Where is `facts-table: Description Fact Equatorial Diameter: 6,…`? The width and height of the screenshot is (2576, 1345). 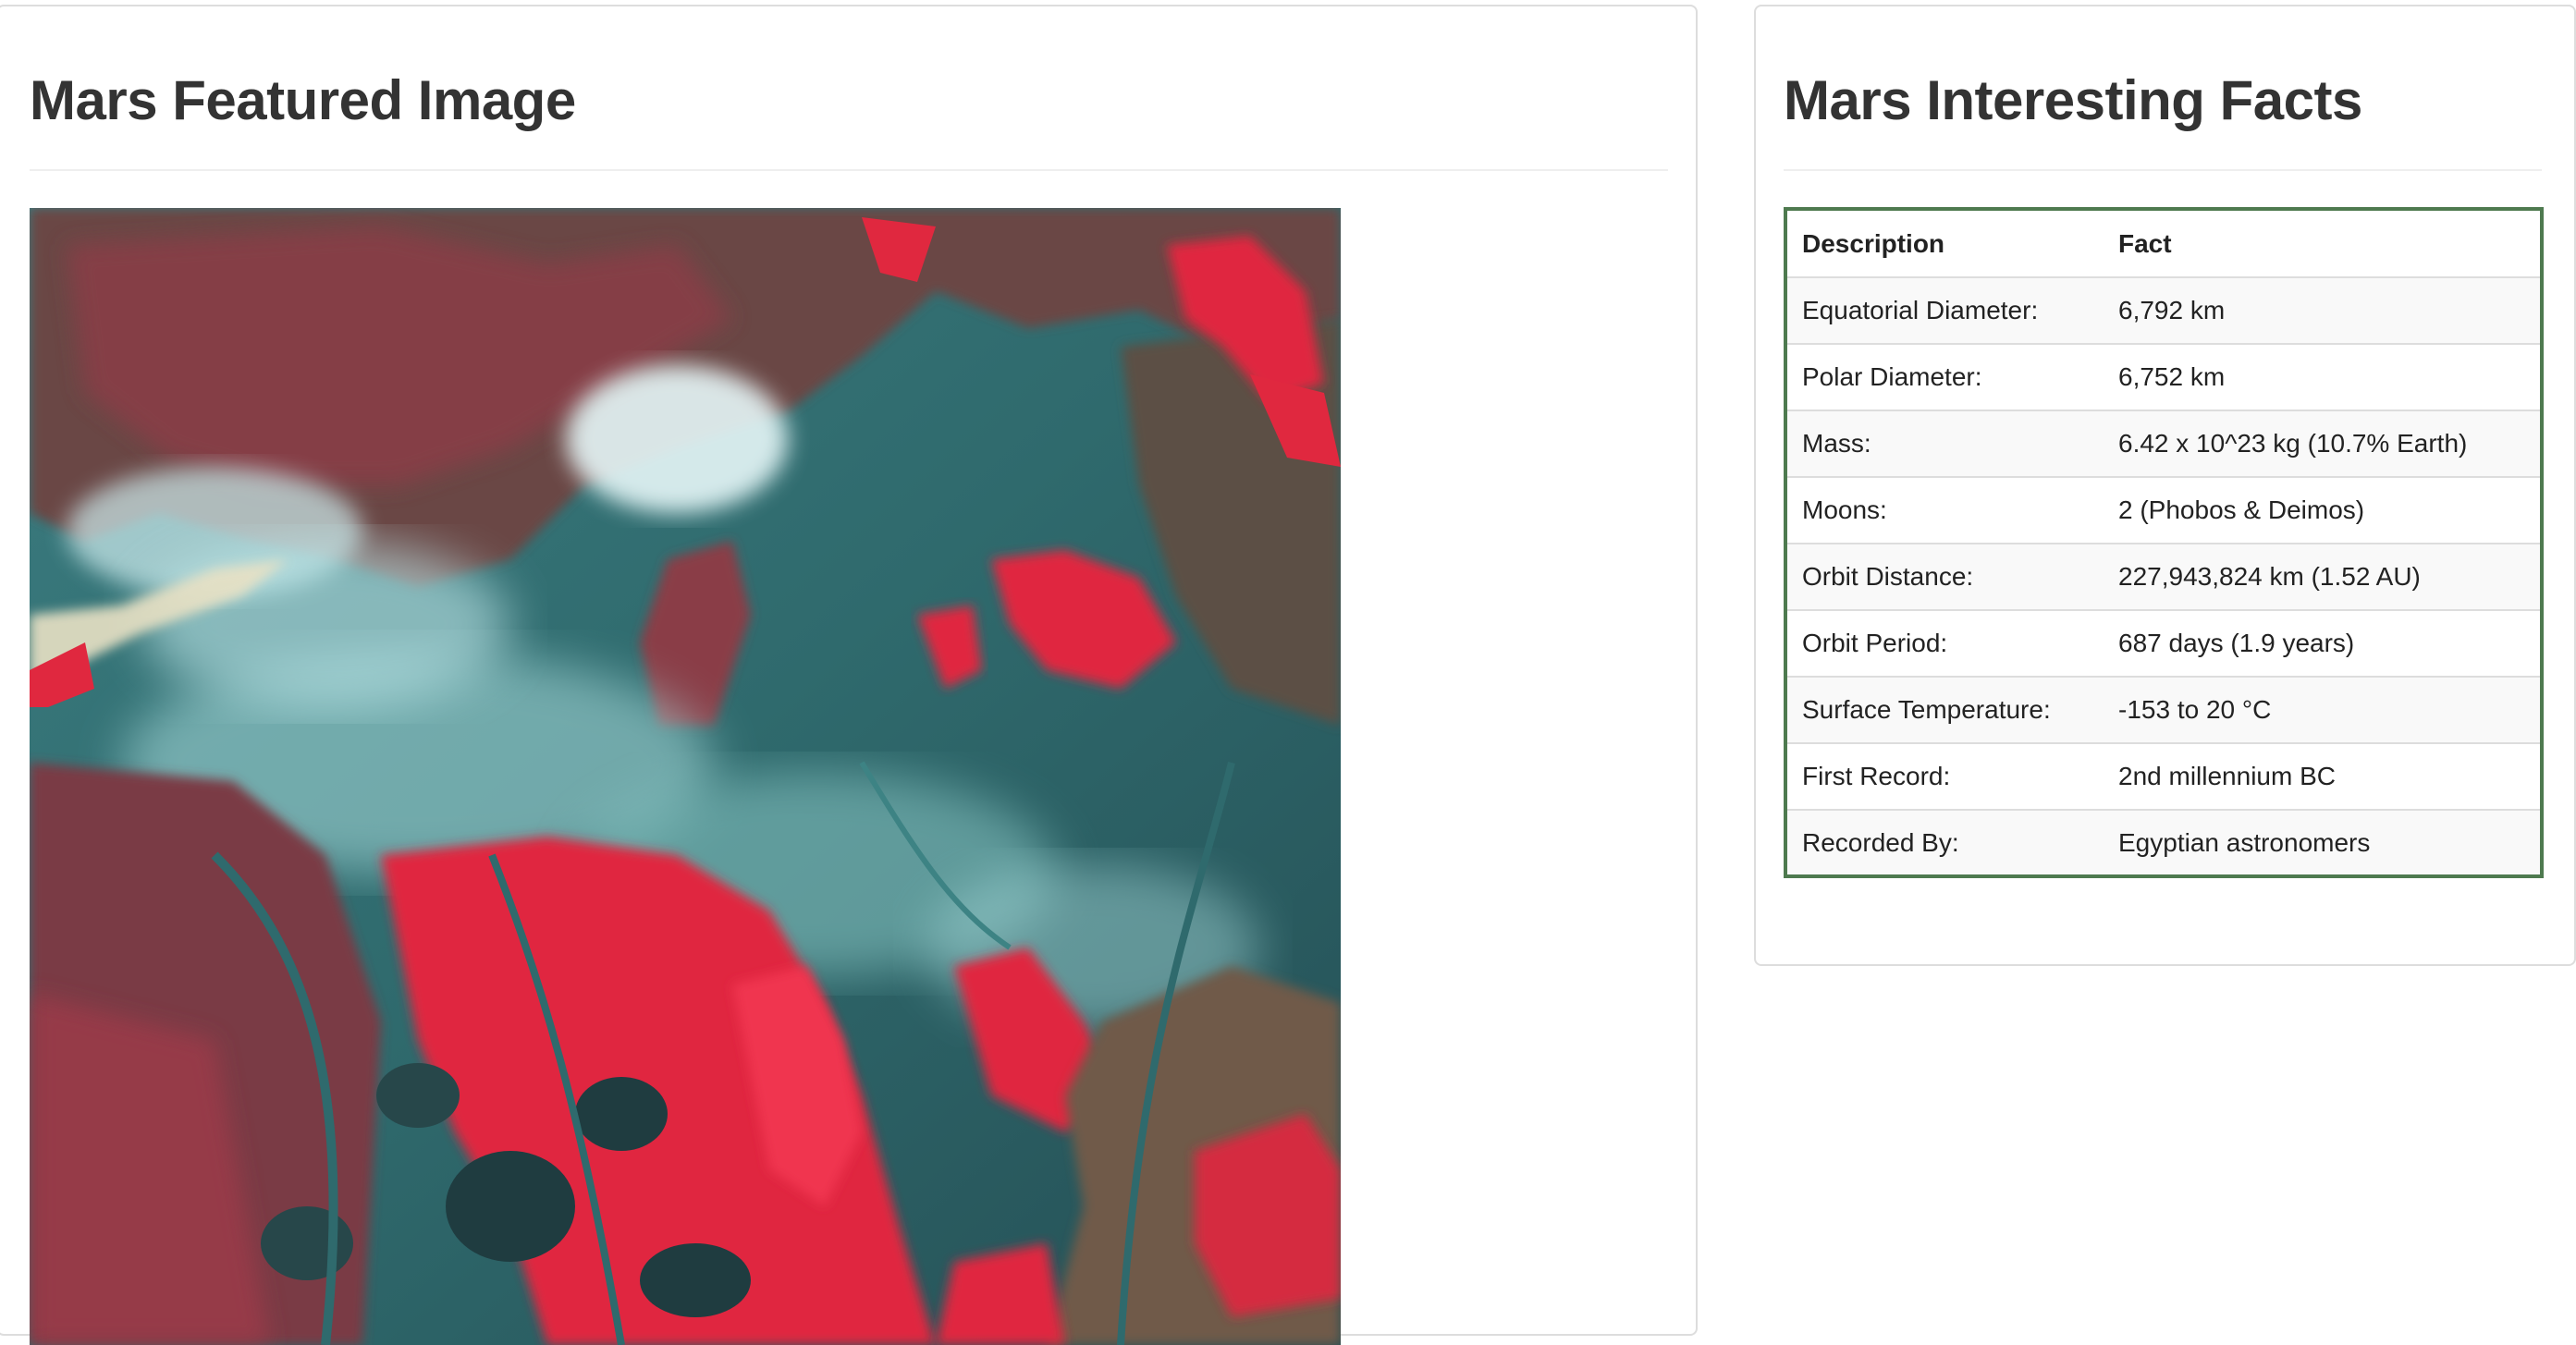
facts-table: Description Fact Equatorial Diameter: 6,… is located at coordinates (2164, 542).